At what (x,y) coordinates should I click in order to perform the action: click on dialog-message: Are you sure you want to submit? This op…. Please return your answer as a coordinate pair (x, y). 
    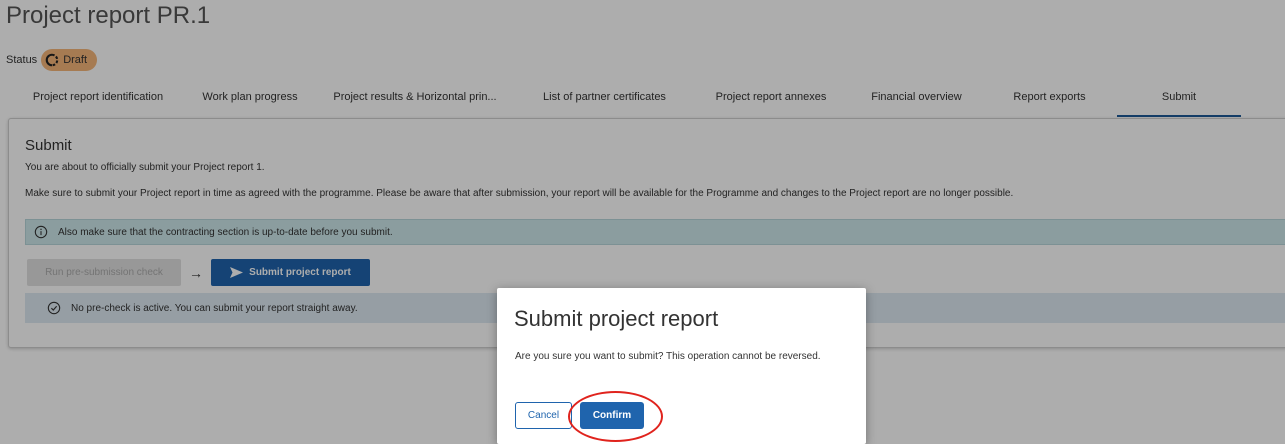
    Looking at the image, I should click on (668, 356).